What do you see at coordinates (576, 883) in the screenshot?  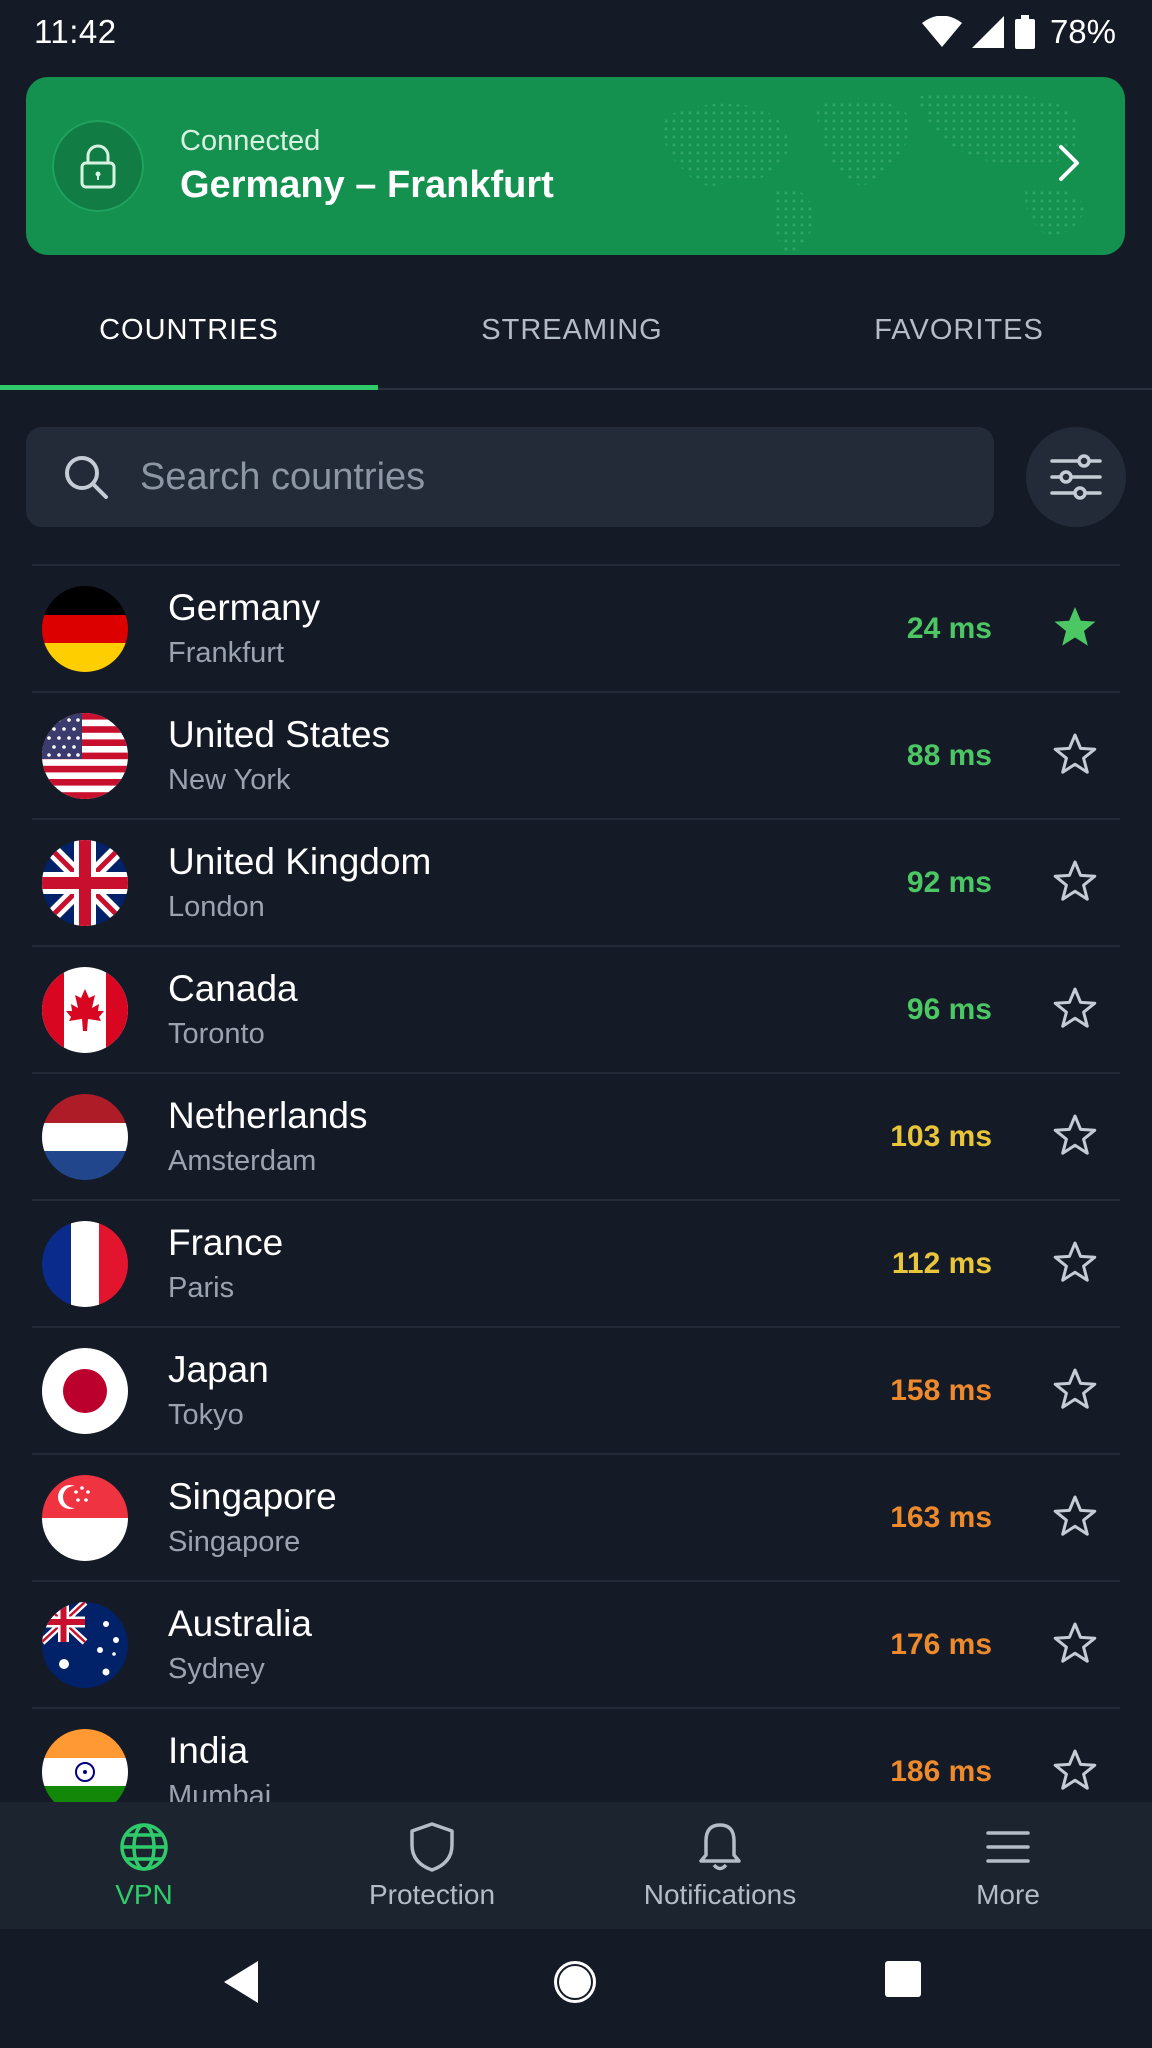 I see `server-row-united-kingdom: United Kingdom London 92 ms` at bounding box center [576, 883].